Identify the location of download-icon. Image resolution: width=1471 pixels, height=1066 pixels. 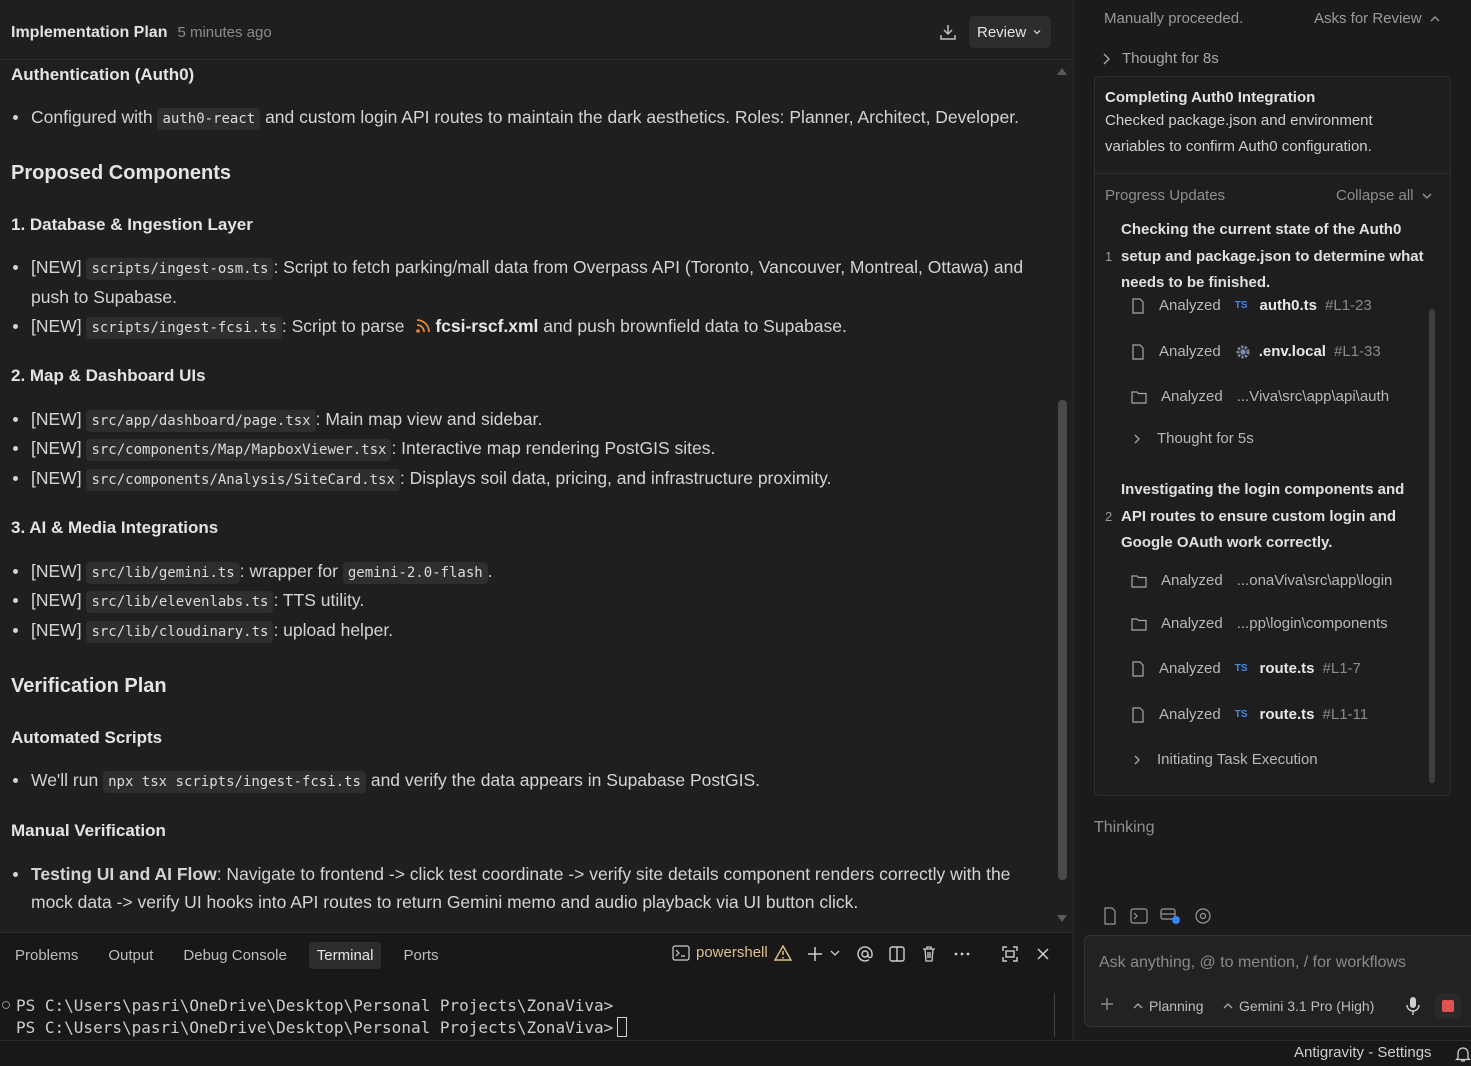
(949, 33).